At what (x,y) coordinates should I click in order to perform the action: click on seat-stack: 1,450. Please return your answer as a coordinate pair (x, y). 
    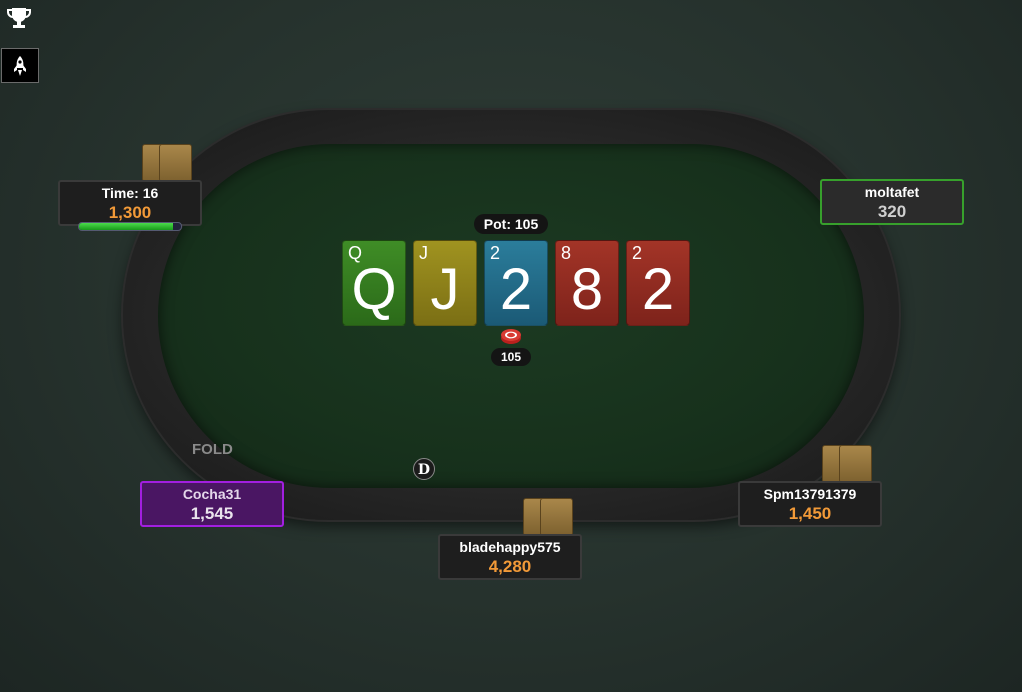
    Looking at the image, I should click on (810, 513).